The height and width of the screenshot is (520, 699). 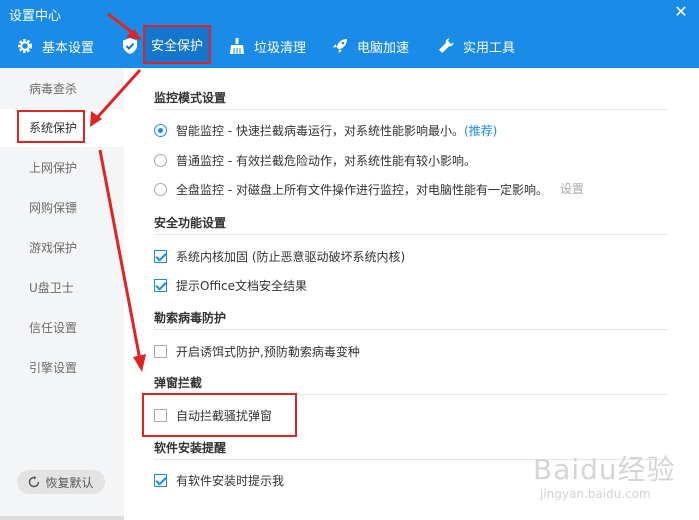 What do you see at coordinates (480, 131) in the screenshot?
I see `recommend-tag: (推荐)` at bounding box center [480, 131].